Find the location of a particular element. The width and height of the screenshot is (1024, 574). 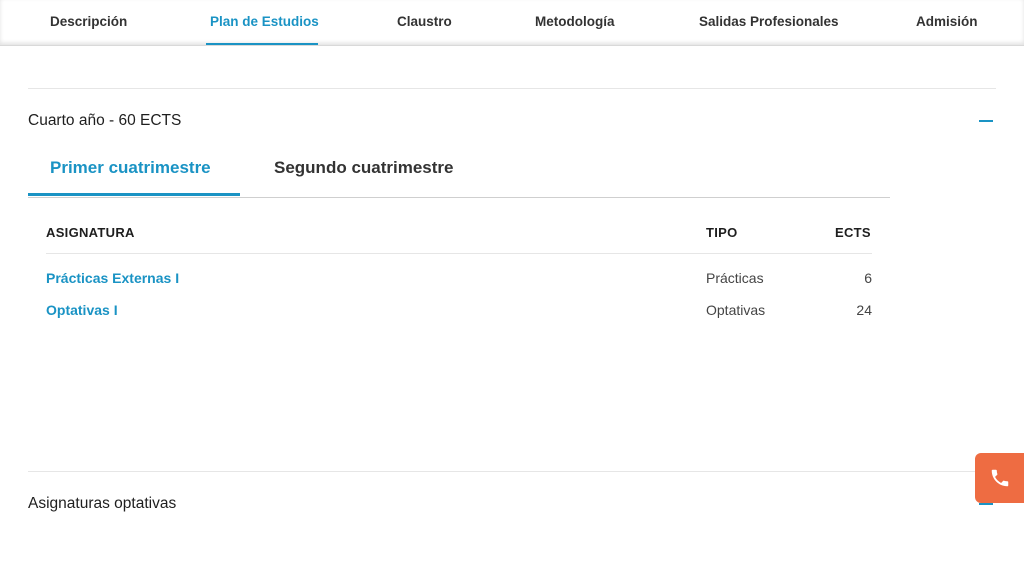

section-top-divider is located at coordinates (512, 88).